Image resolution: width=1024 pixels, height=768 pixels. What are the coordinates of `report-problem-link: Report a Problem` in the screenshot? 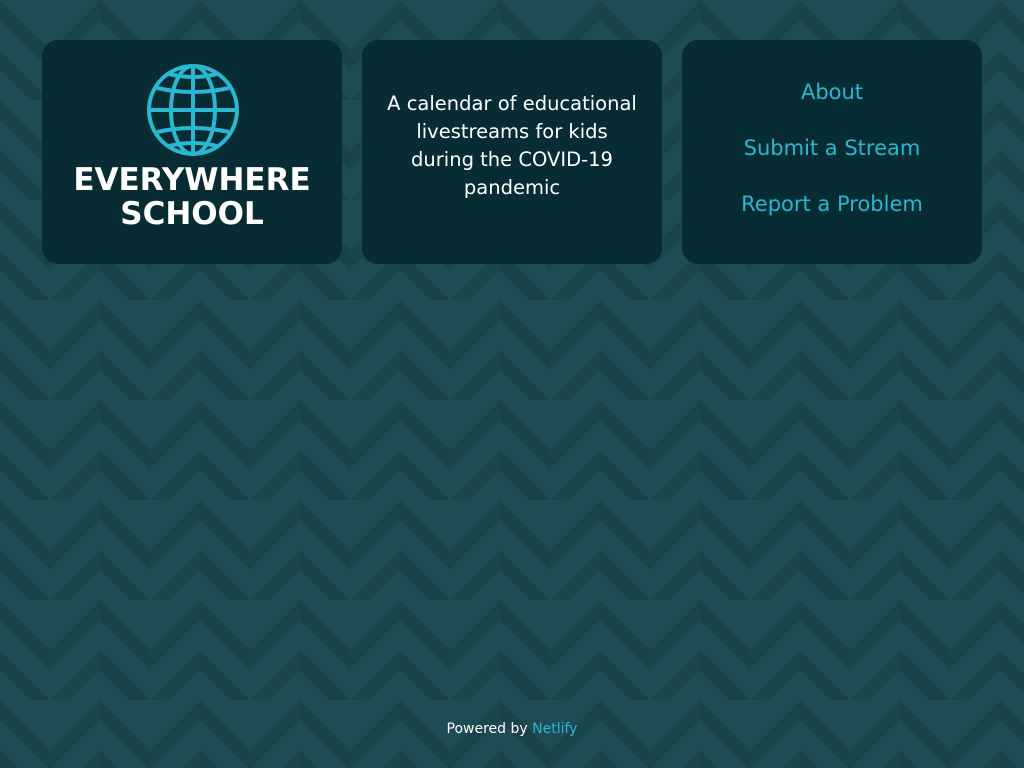 It's located at (832, 204).